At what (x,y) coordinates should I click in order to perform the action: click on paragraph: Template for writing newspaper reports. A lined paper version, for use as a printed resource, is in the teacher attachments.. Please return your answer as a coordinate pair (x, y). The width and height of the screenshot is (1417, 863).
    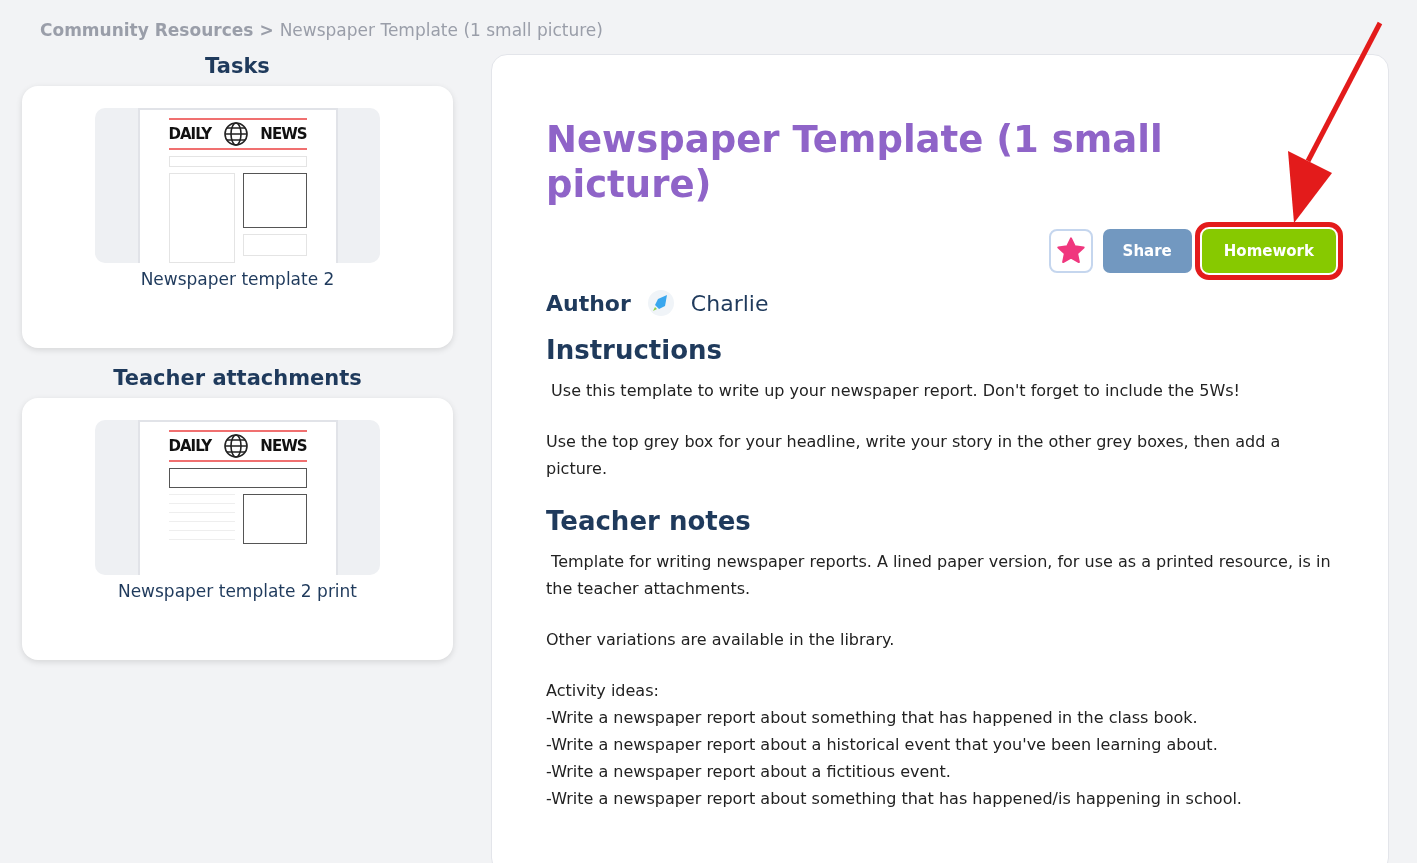
    Looking at the image, I should click on (939, 575).